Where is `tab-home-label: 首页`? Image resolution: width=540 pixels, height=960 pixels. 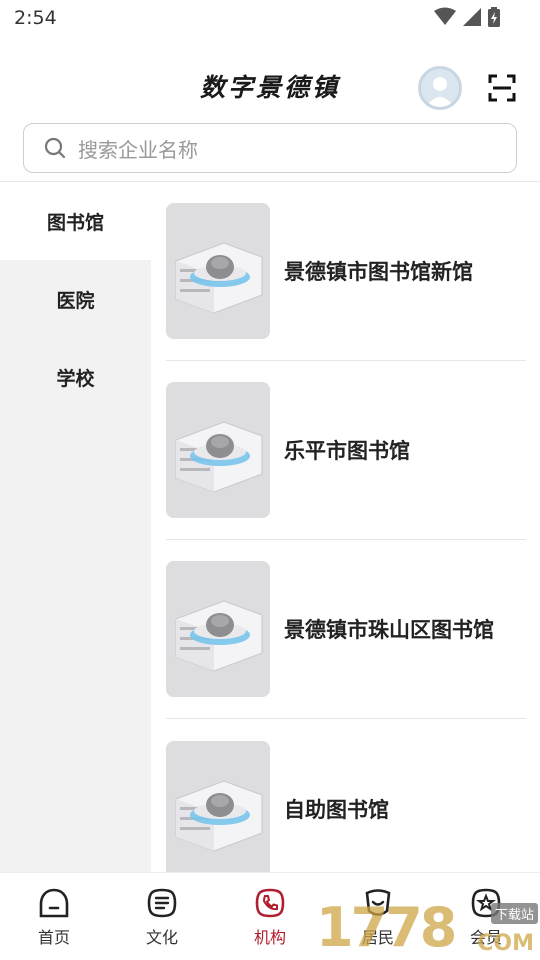 tab-home-label: 首页 is located at coordinates (53, 937).